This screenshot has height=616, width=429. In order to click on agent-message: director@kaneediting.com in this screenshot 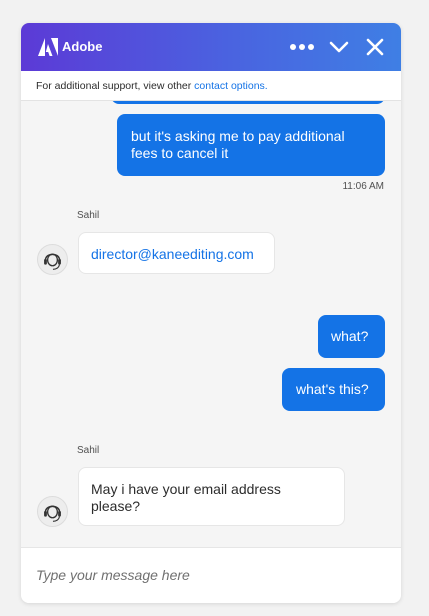, I will do `click(176, 253)`.